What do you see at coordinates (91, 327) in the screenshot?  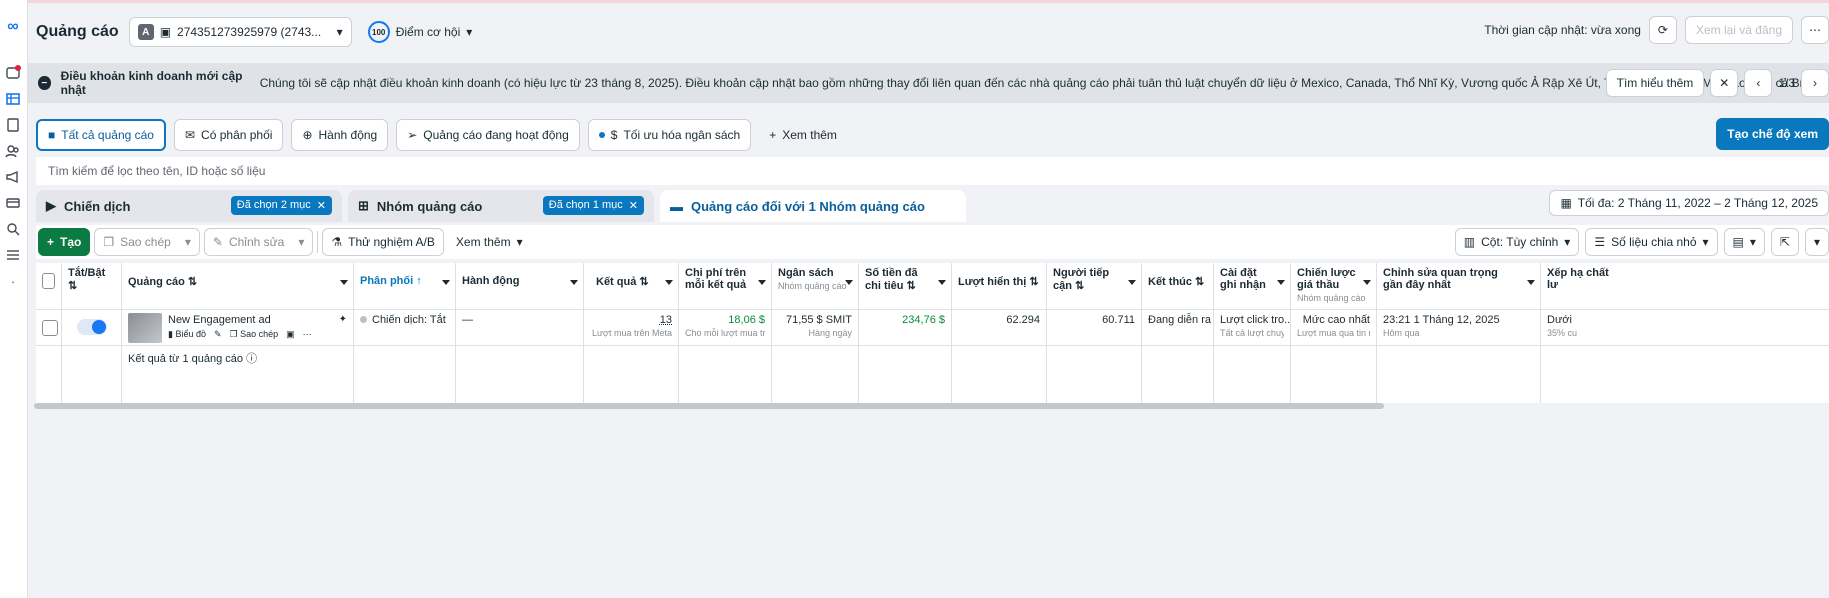 I see `ad-on-off-toggle` at bounding box center [91, 327].